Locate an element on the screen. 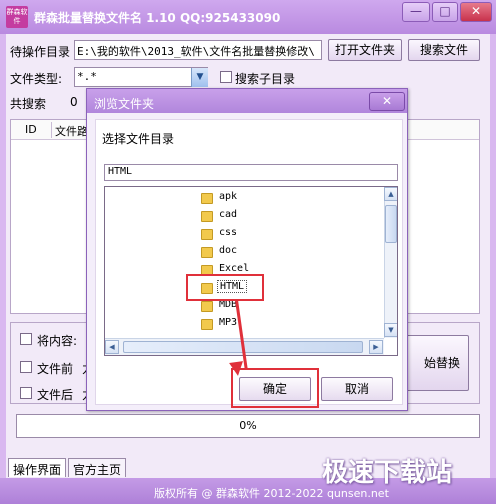 The image size is (496, 504). file-type-label: 文件类型: is located at coordinates (36, 79).